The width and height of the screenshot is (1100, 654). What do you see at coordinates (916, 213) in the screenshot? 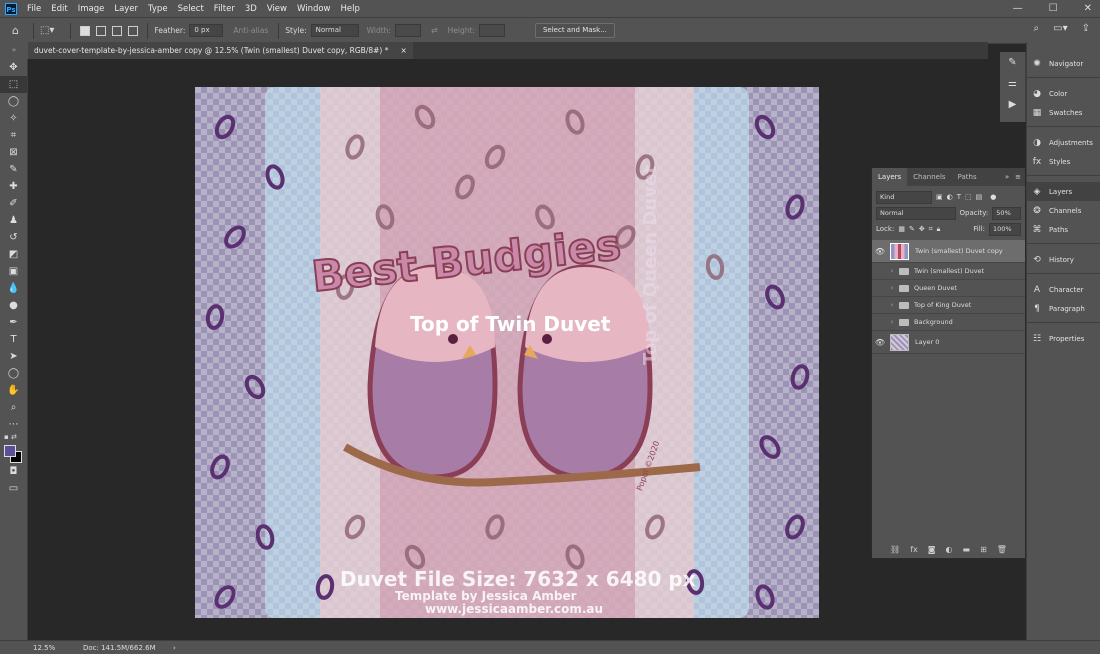
I see `blend-mode-select: Normal` at bounding box center [916, 213].